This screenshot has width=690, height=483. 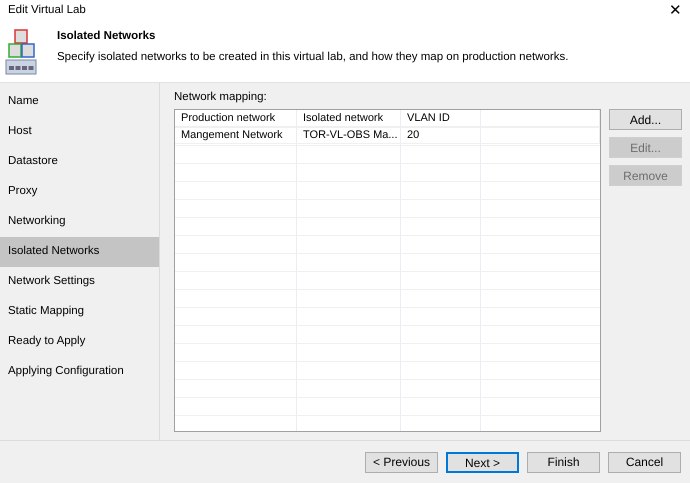 What do you see at coordinates (79, 132) in the screenshot?
I see `sidebar-item: Host` at bounding box center [79, 132].